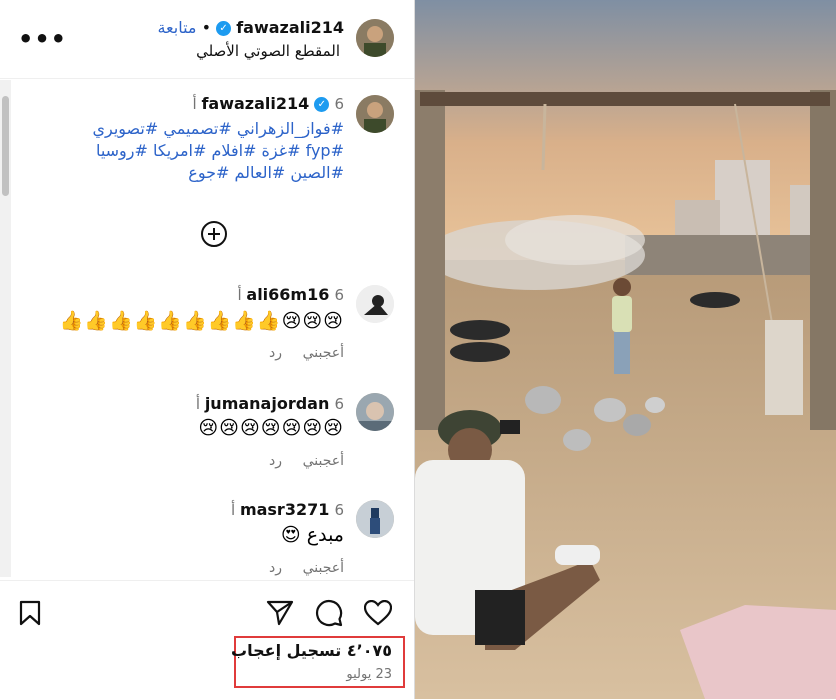  Describe the element at coordinates (201, 321) in the screenshot. I see `comment-text: 😢😢😢👍👍👍👍👍👍👍👍👍` at that location.